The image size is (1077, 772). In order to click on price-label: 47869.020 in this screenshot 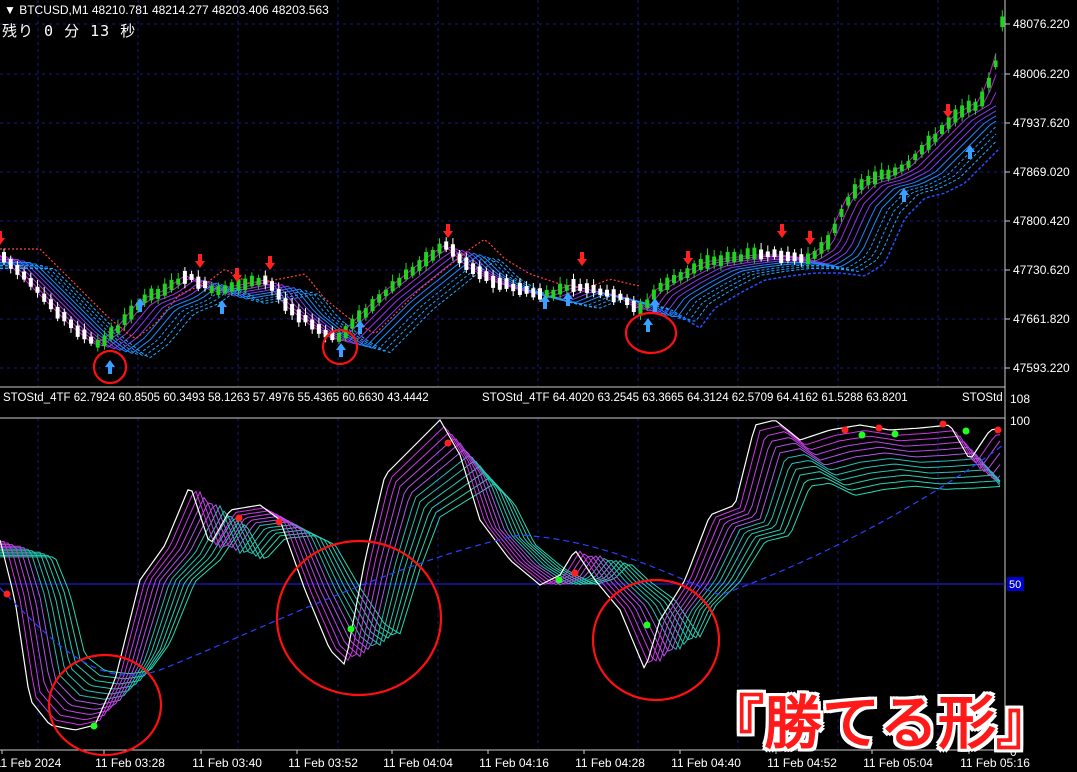, I will do `click(1041, 172)`.